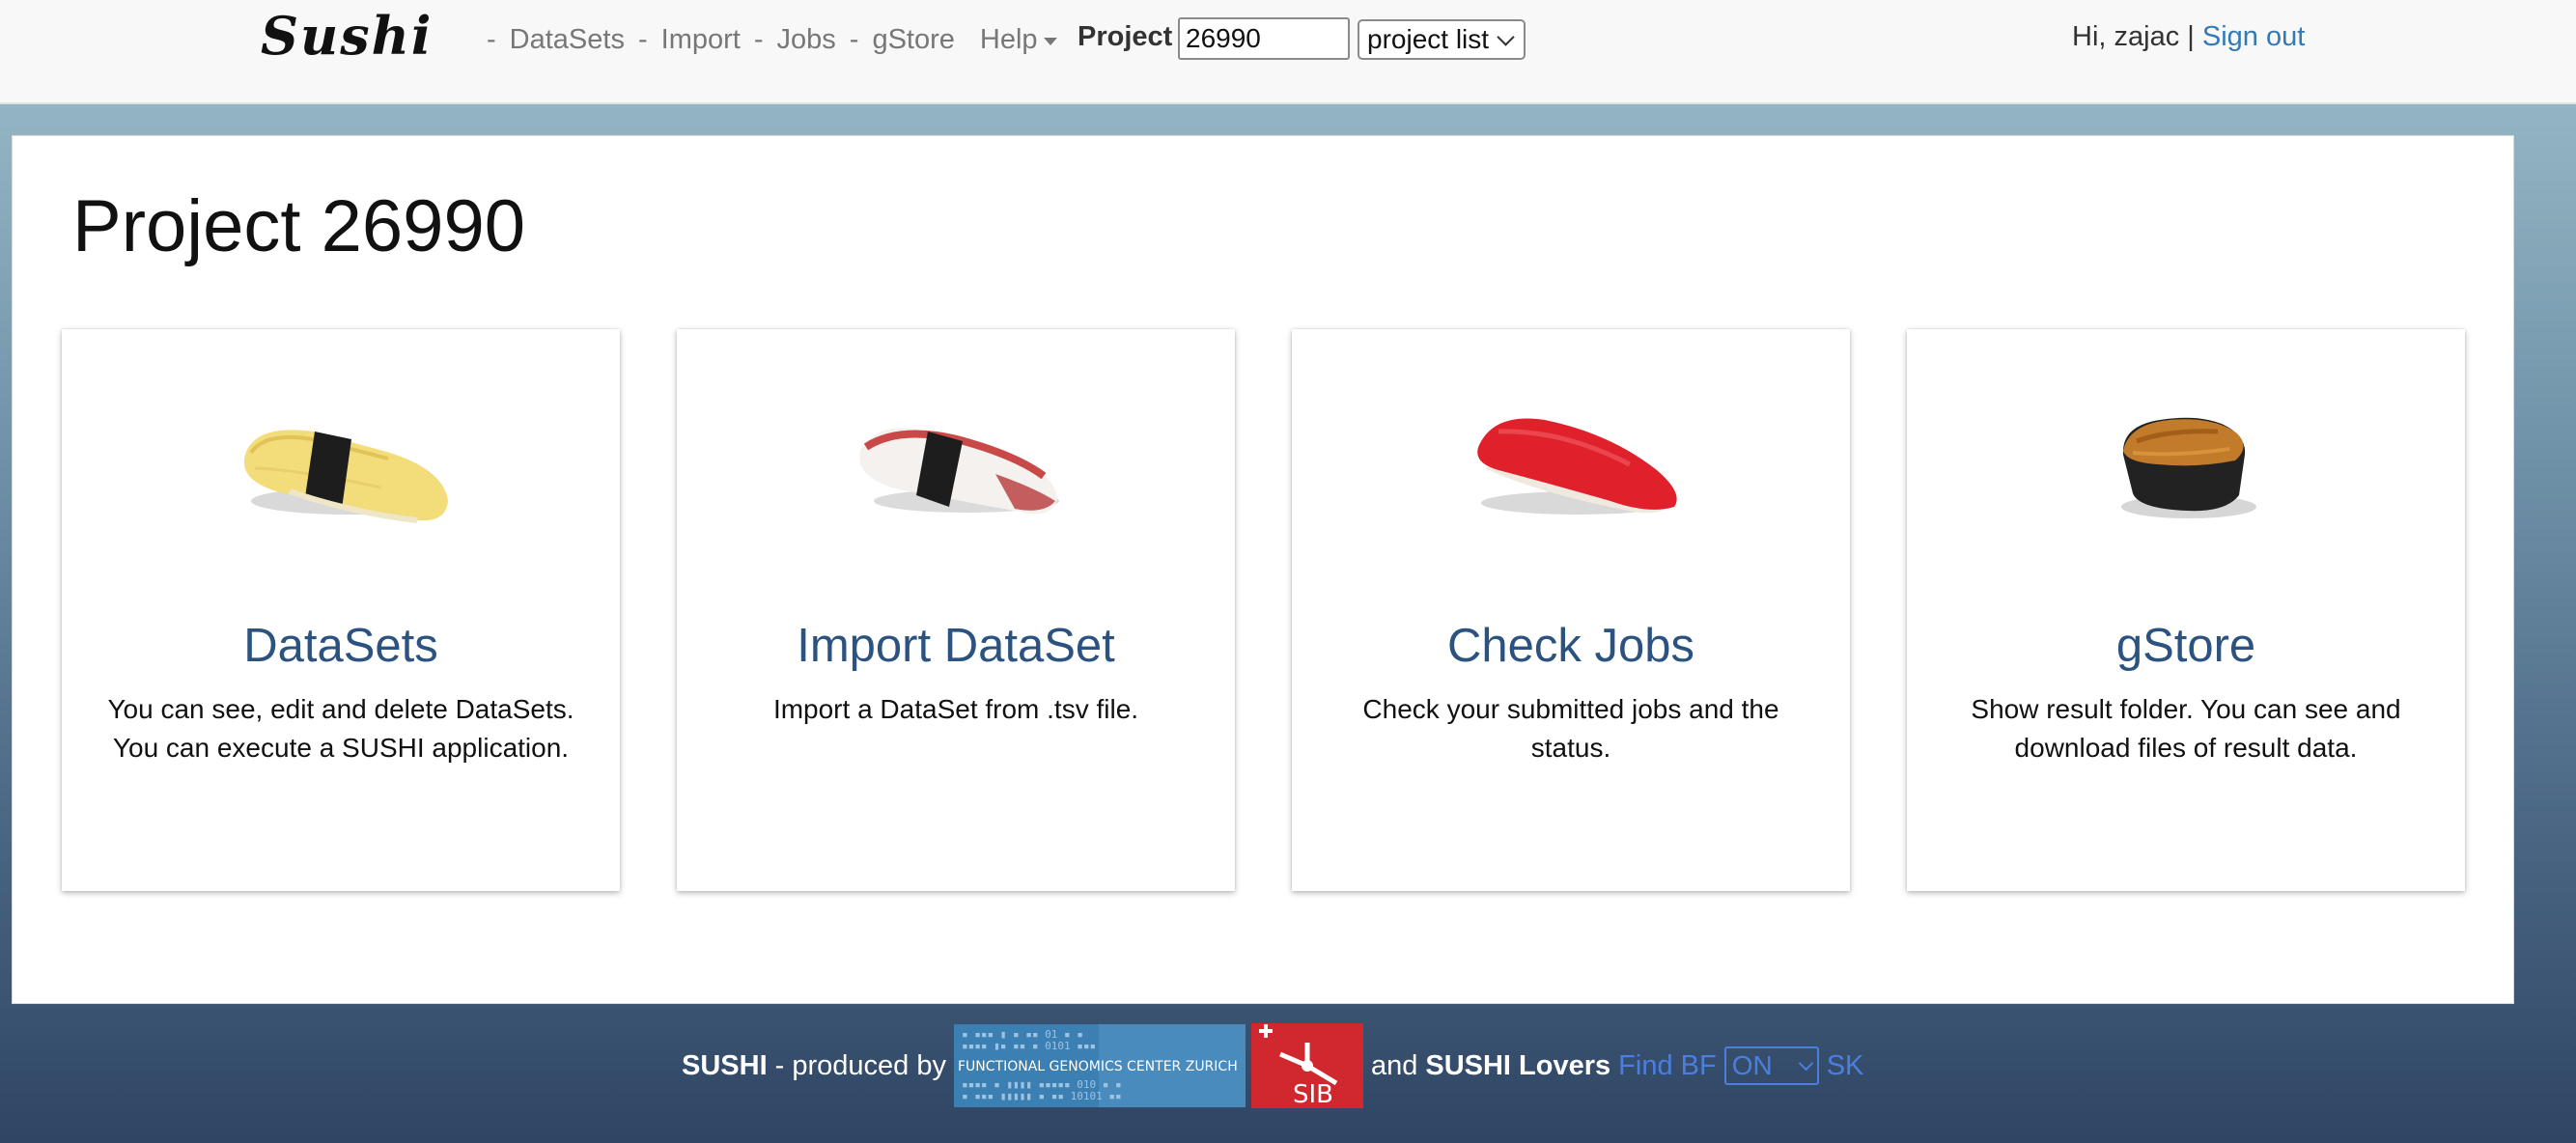  Describe the element at coordinates (913, 40) in the screenshot. I see `nav-link-gstore: gStore` at that location.